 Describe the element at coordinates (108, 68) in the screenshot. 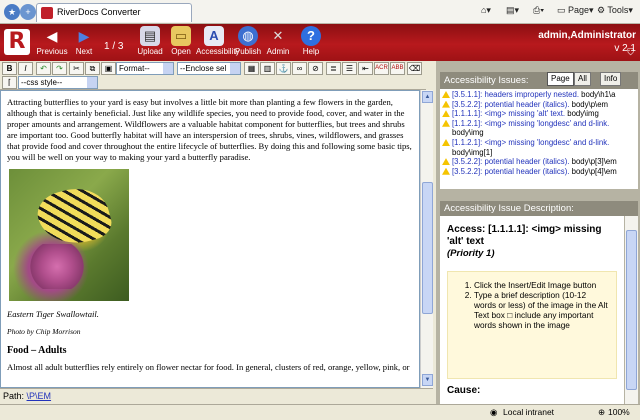

I see `paste-icon: ▣` at that location.